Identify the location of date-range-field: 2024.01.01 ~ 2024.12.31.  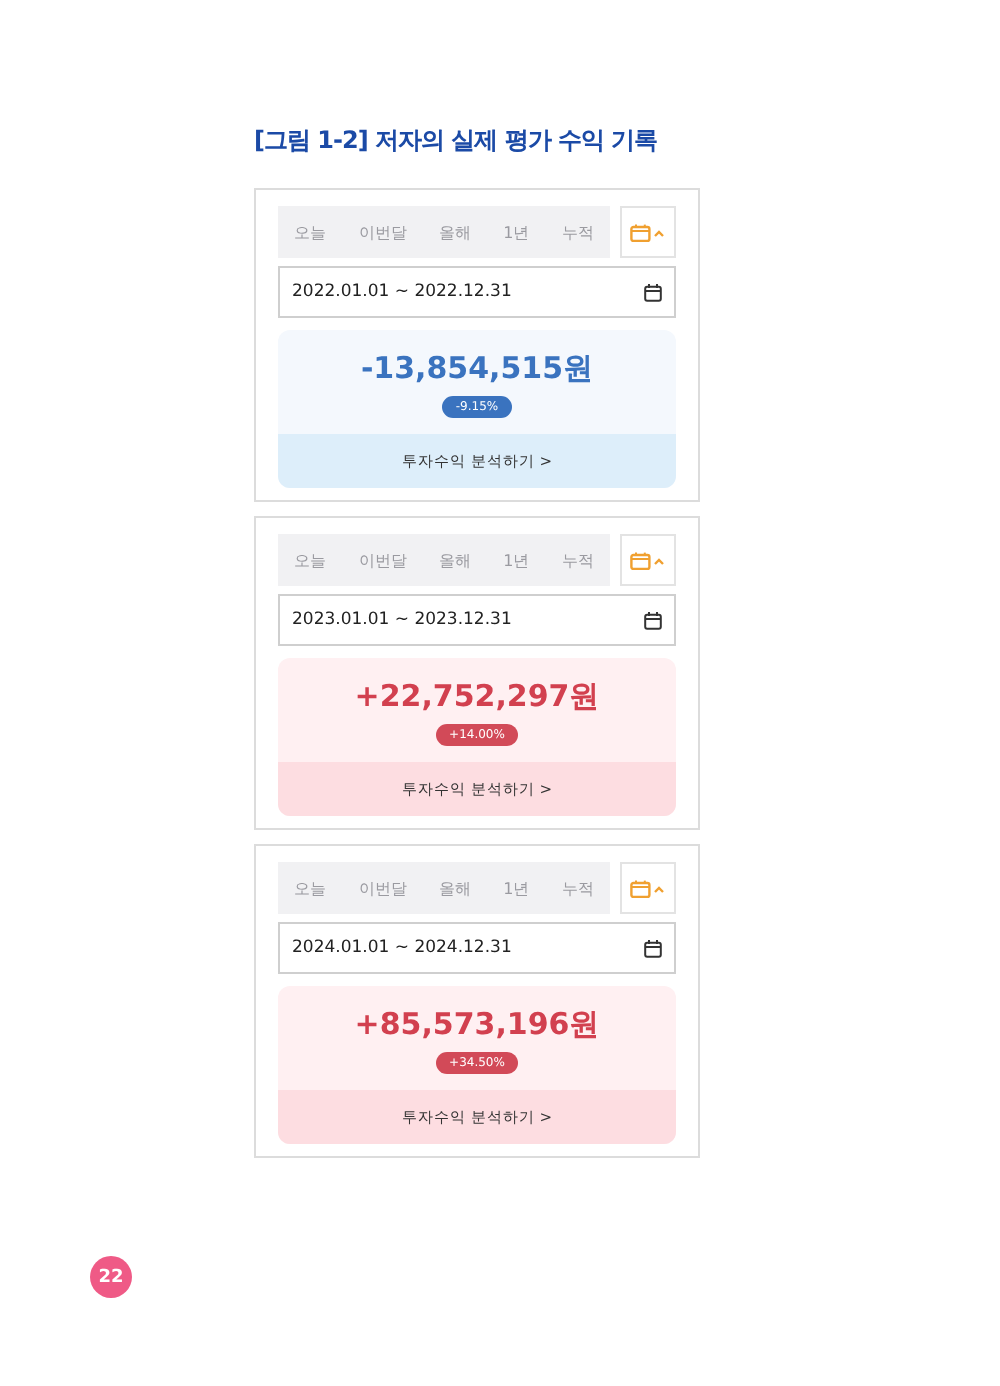
(477, 948).